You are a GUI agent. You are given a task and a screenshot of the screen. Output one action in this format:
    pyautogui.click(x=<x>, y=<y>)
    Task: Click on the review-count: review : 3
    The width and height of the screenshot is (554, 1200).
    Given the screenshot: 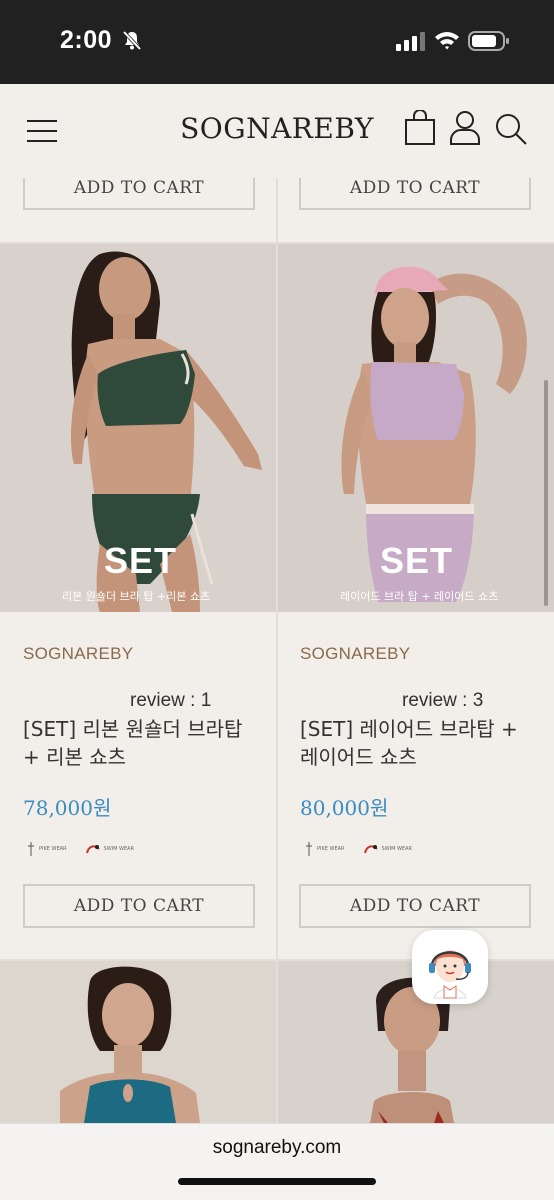 What is the action you would take?
    pyautogui.click(x=442, y=701)
    